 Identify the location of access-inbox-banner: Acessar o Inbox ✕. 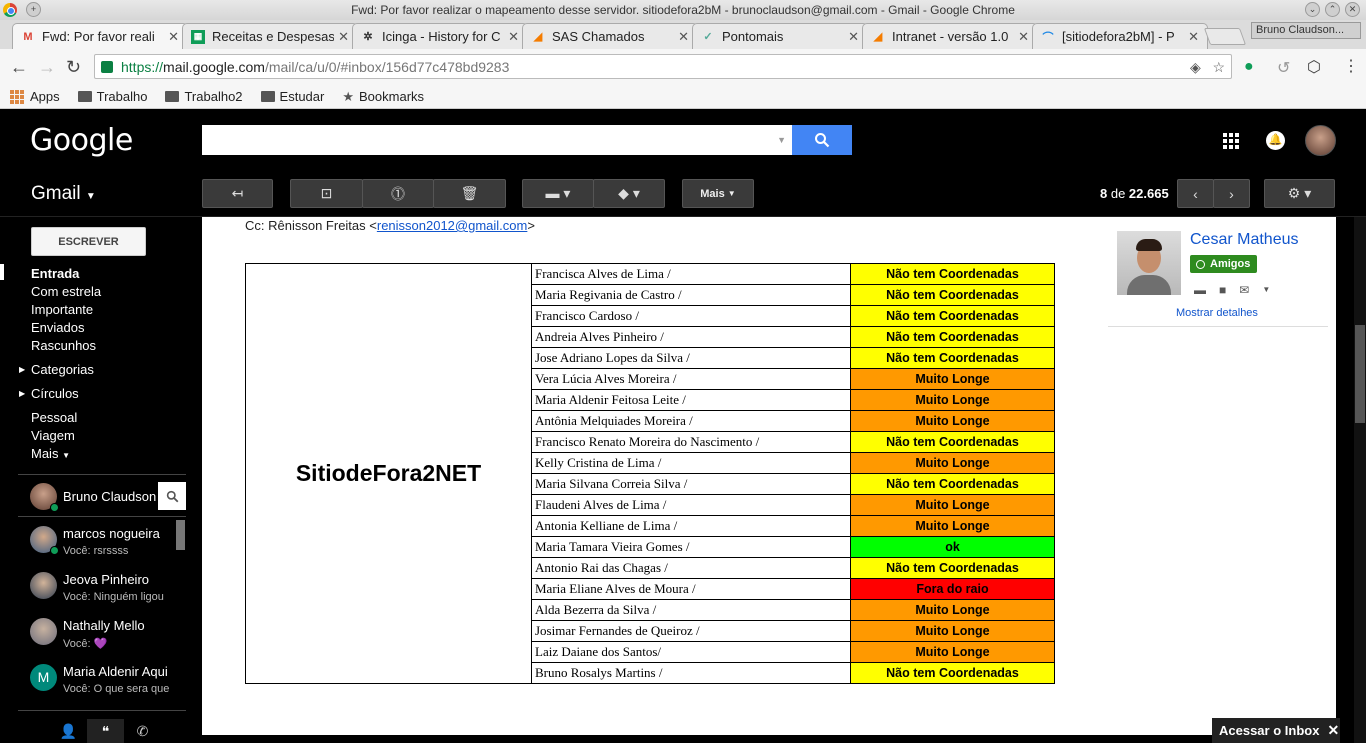
(1276, 730).